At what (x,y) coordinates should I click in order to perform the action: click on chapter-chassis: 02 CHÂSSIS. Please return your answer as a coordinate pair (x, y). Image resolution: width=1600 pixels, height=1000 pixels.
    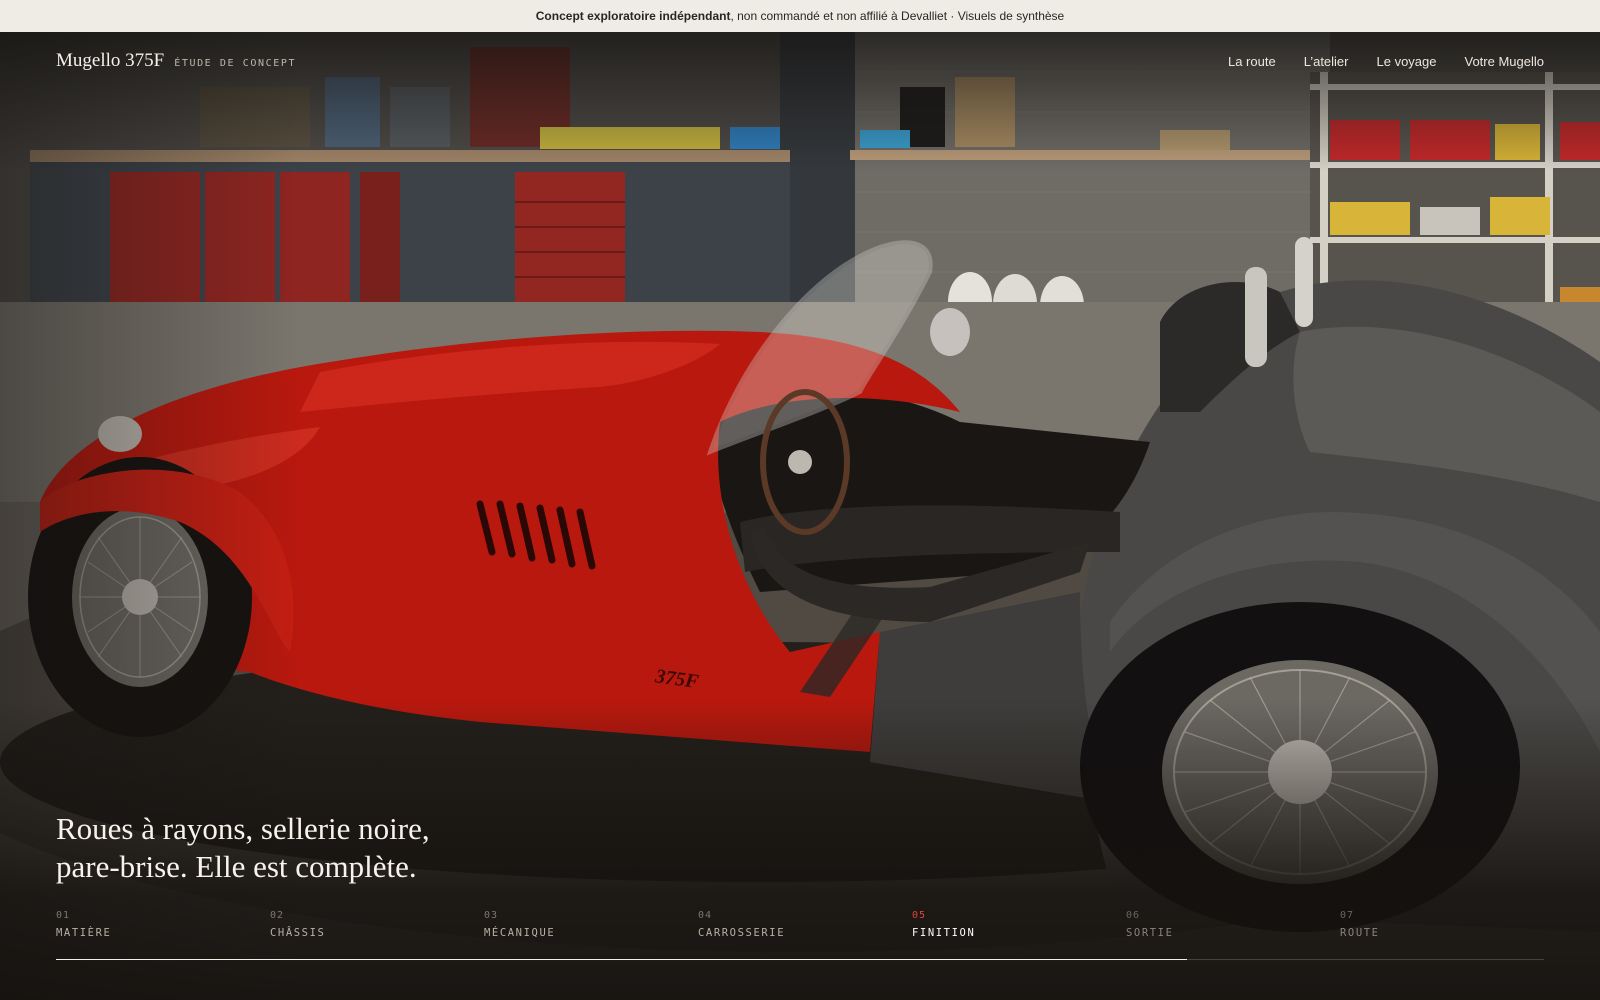
    Looking at the image, I should click on (370, 924).